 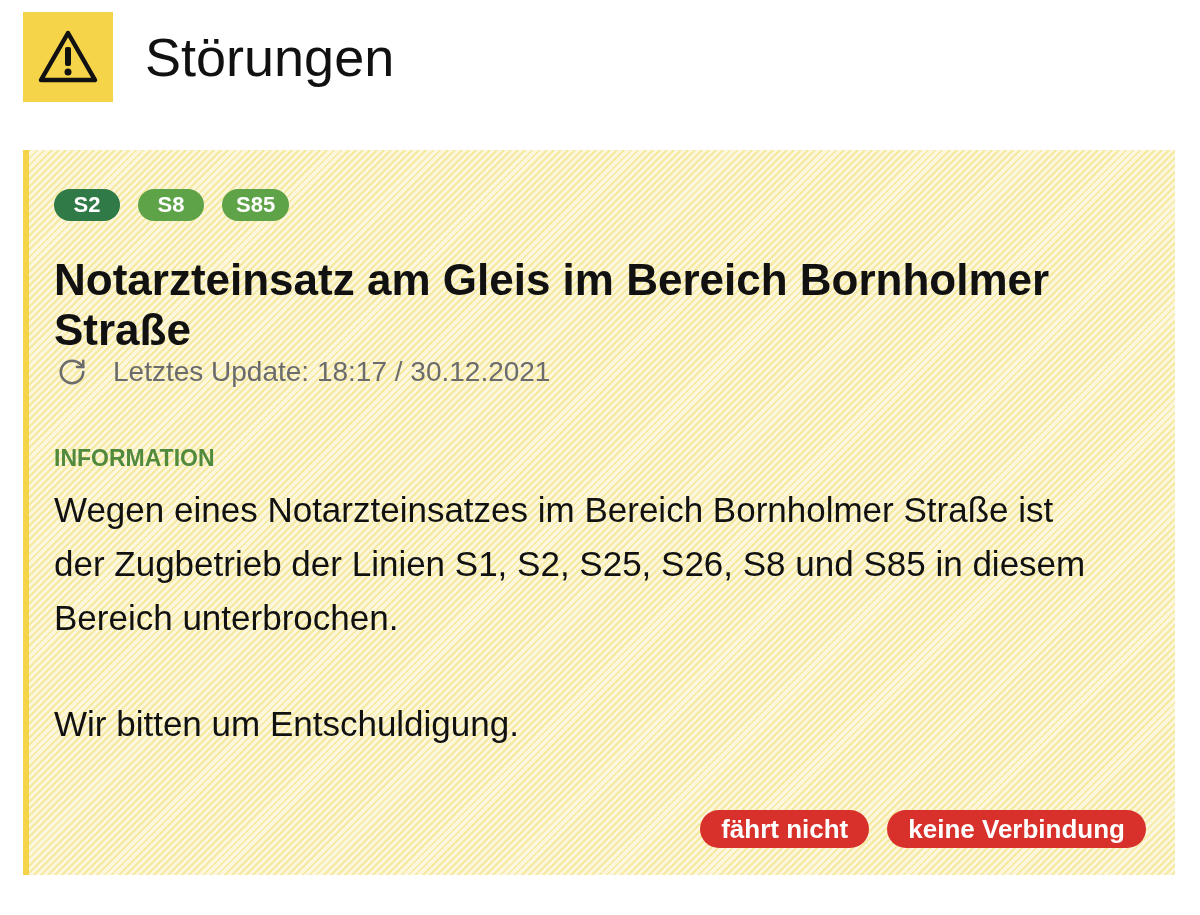 I want to click on section-label: INFORMATION, so click(x=134, y=458).